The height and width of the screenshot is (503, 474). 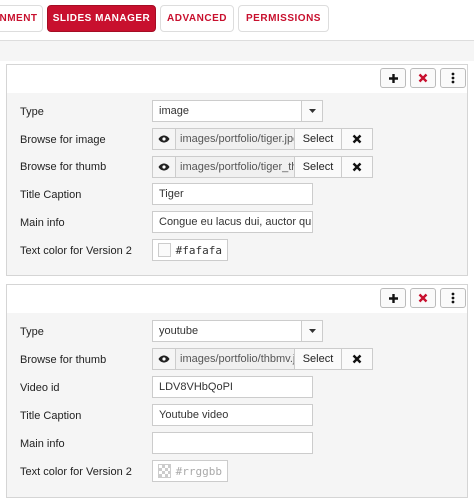 I want to click on type-select-value: image, so click(x=174, y=111).